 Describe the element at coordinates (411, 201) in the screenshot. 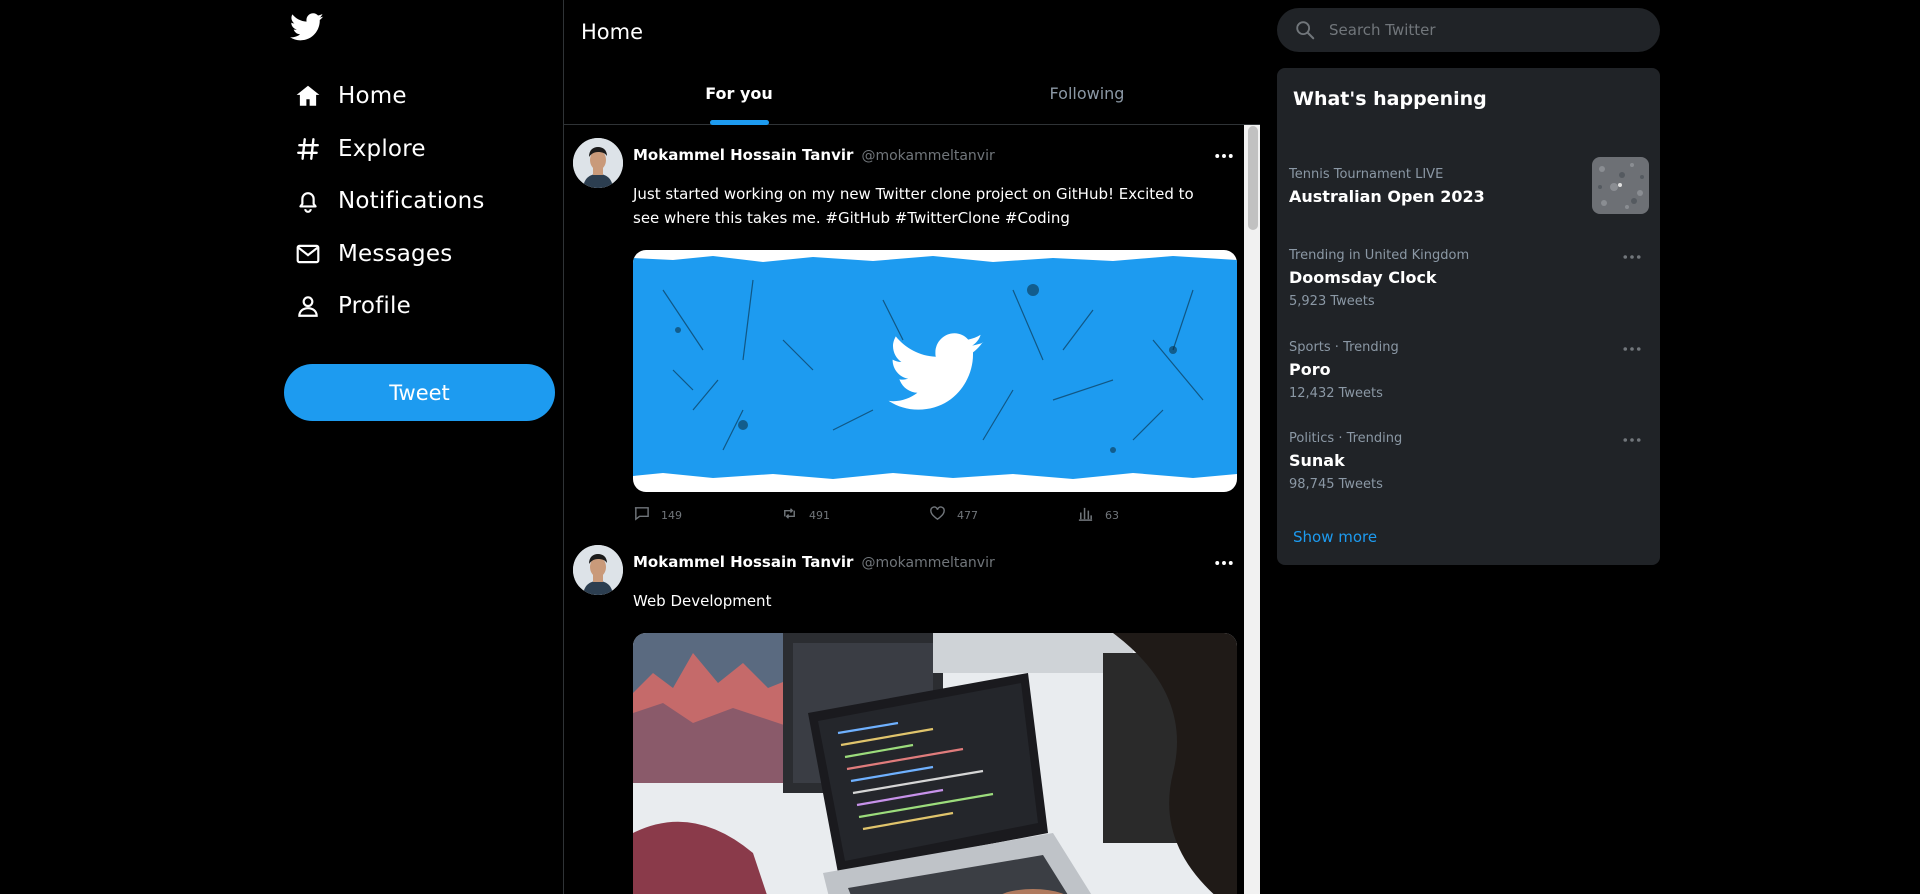

I see `nav-notifications-label: Notifications` at that location.